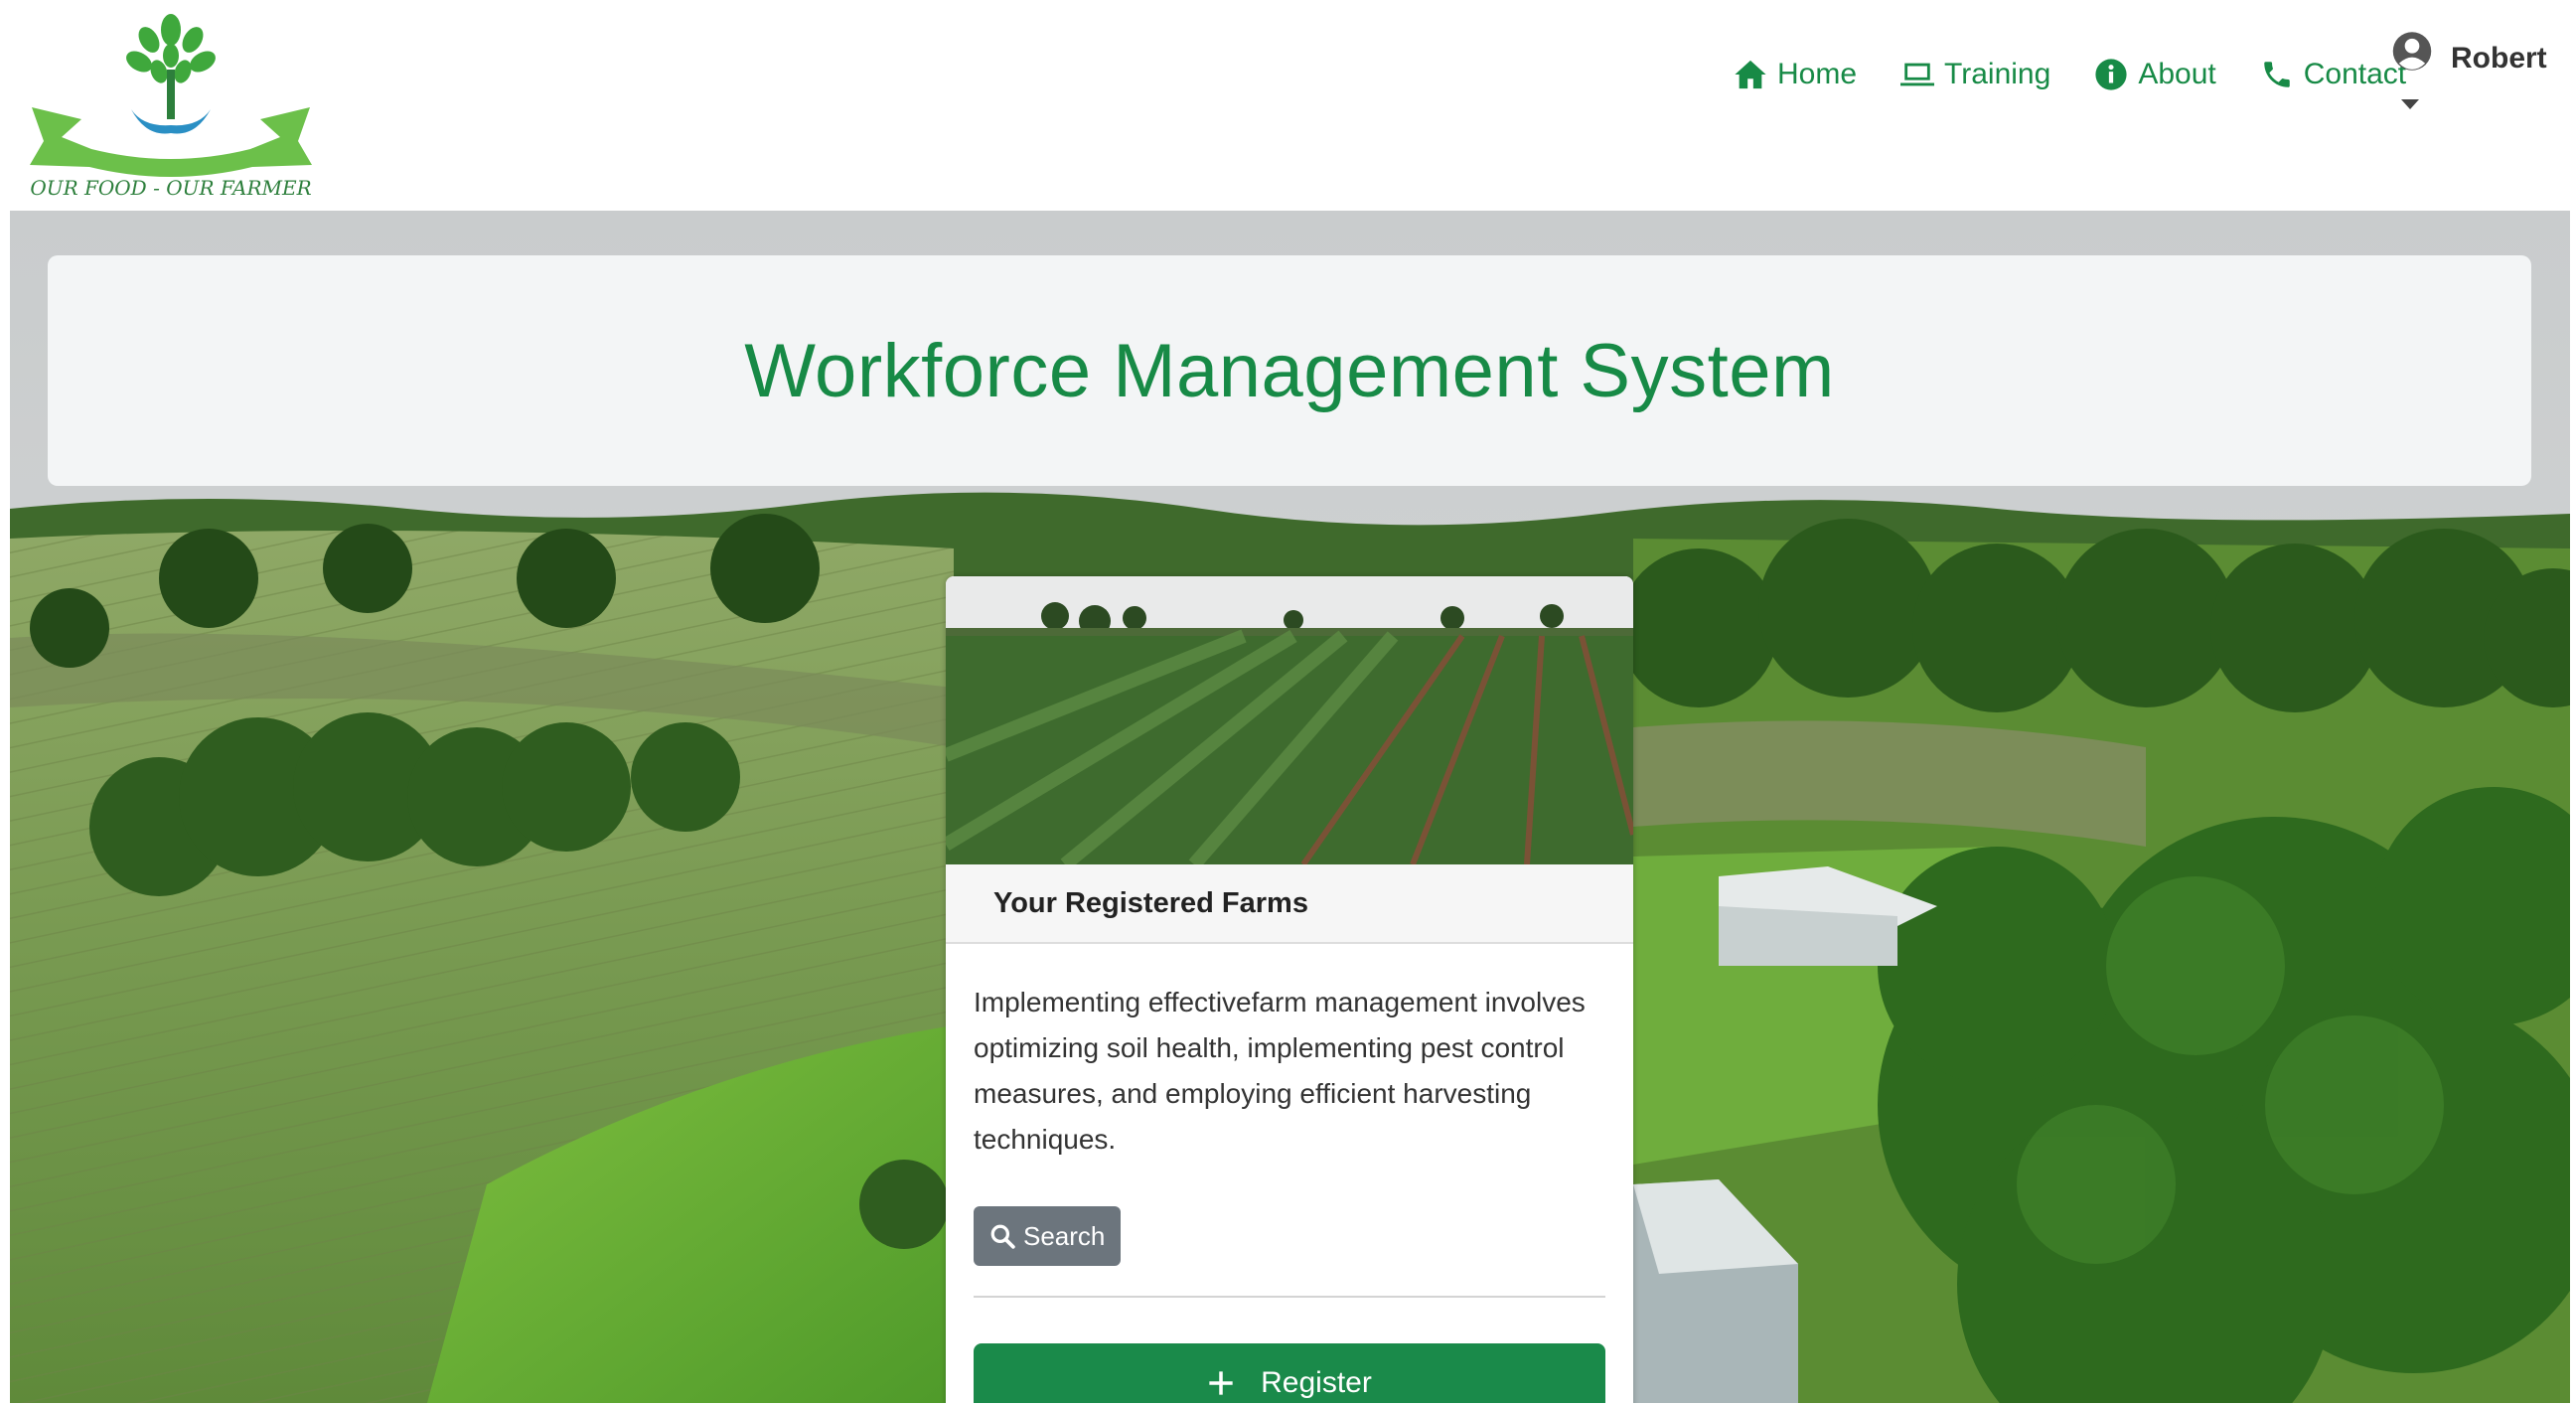  What do you see at coordinates (170, 188) in the screenshot?
I see `logo-tagline: OUR FOOD - OUR FARMER` at bounding box center [170, 188].